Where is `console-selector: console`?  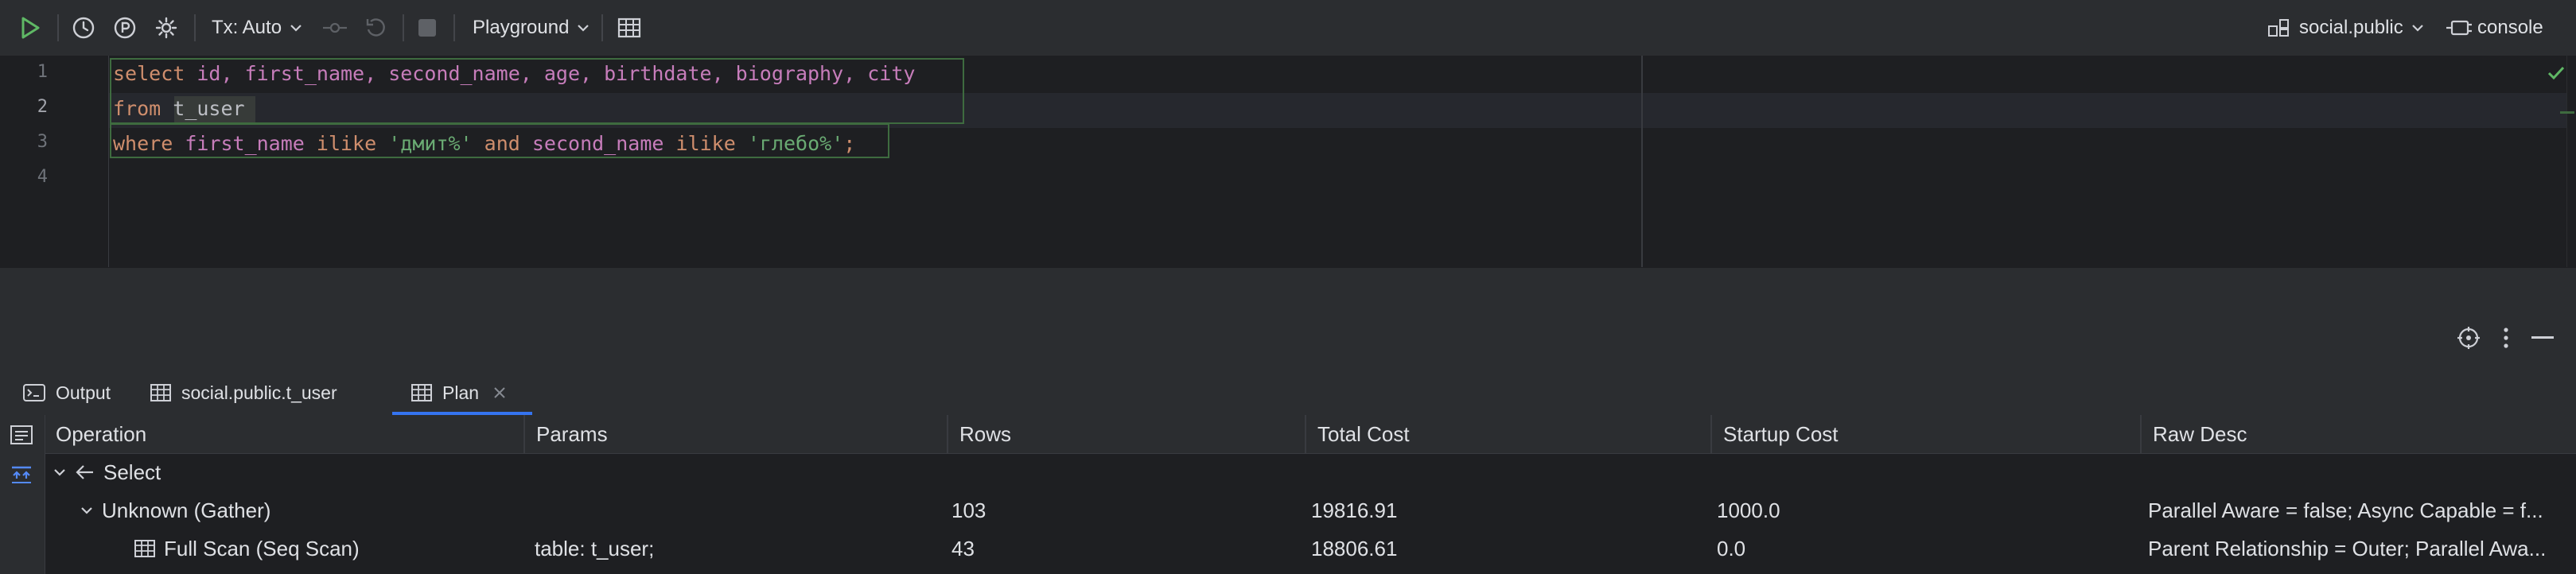
console-selector: console is located at coordinates (2495, 28).